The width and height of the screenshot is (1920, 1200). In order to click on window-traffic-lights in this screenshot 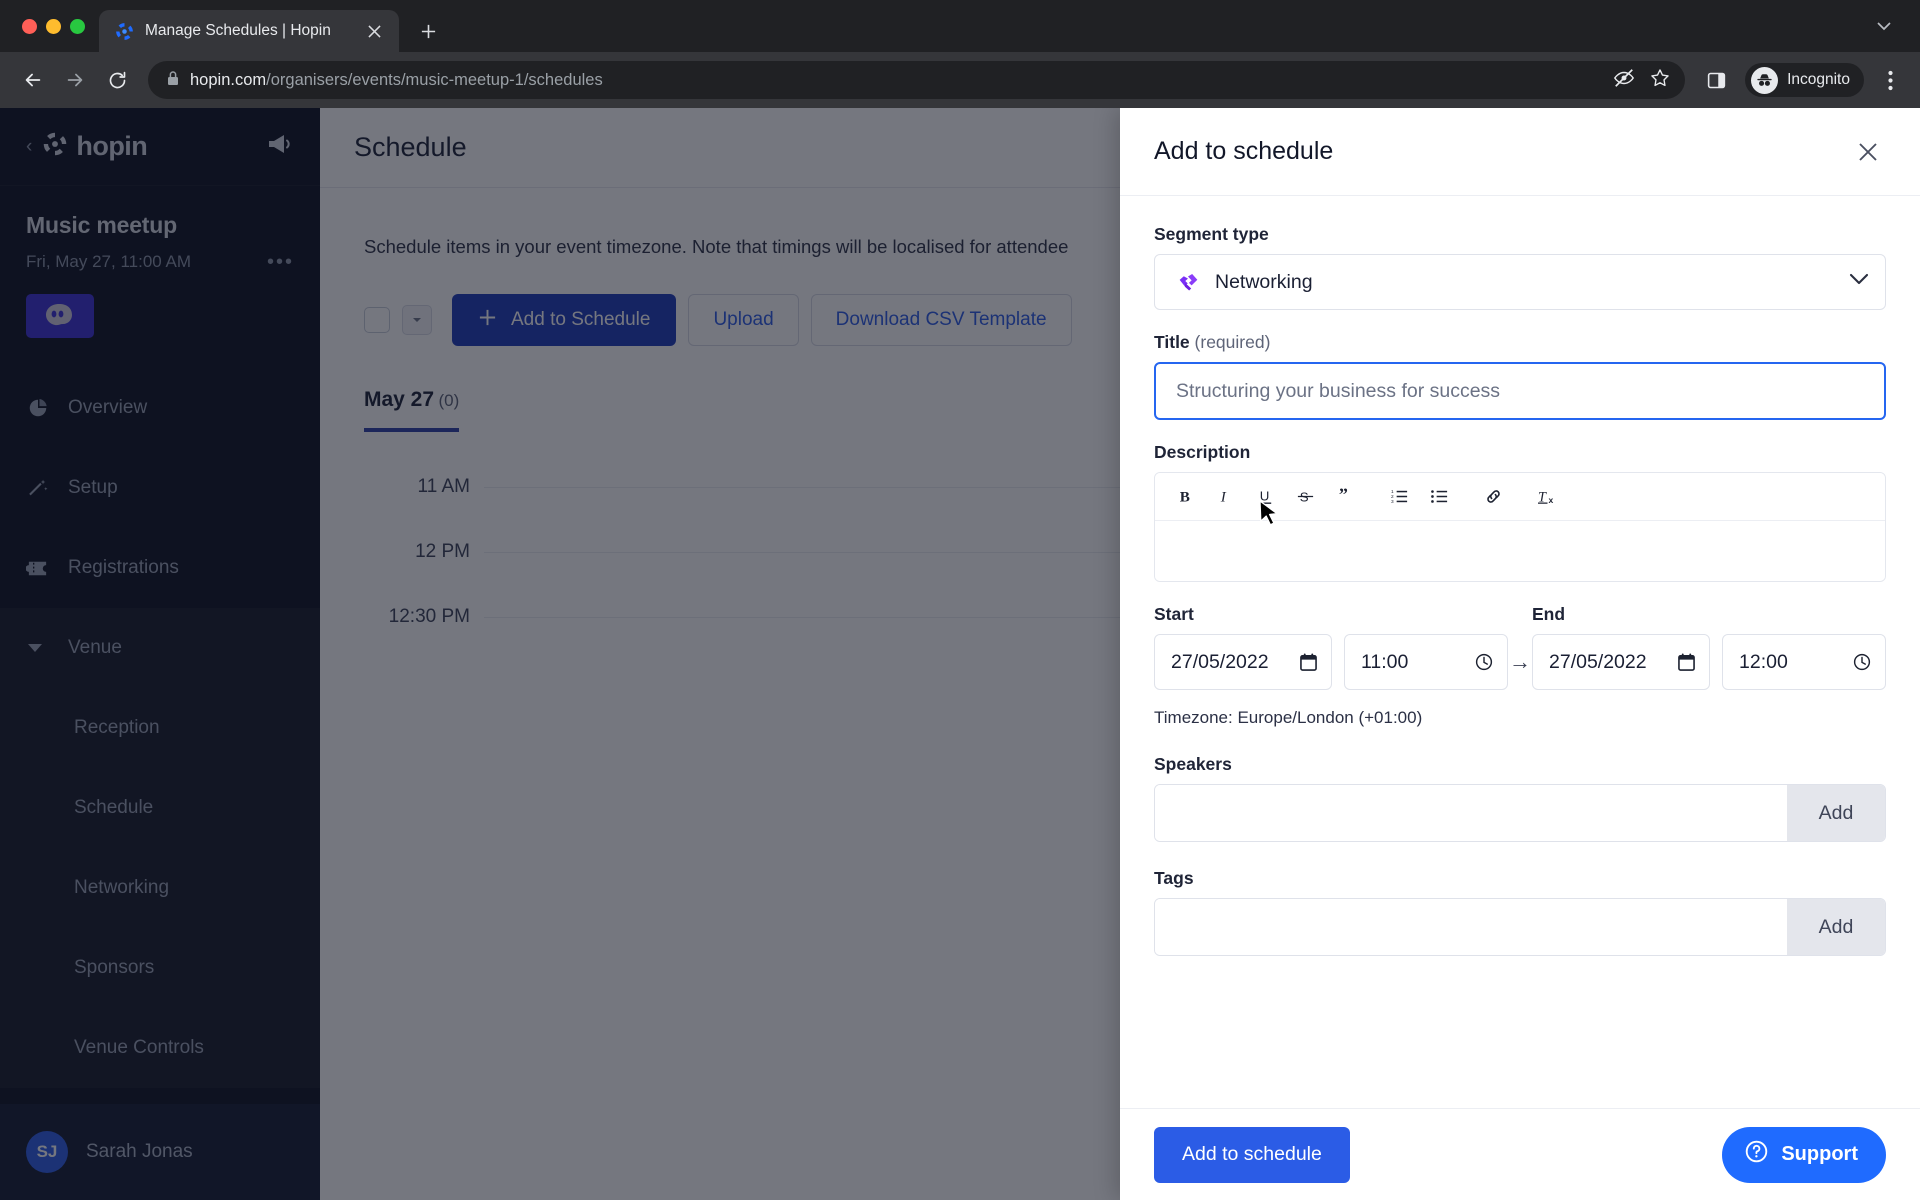, I will do `click(55, 26)`.